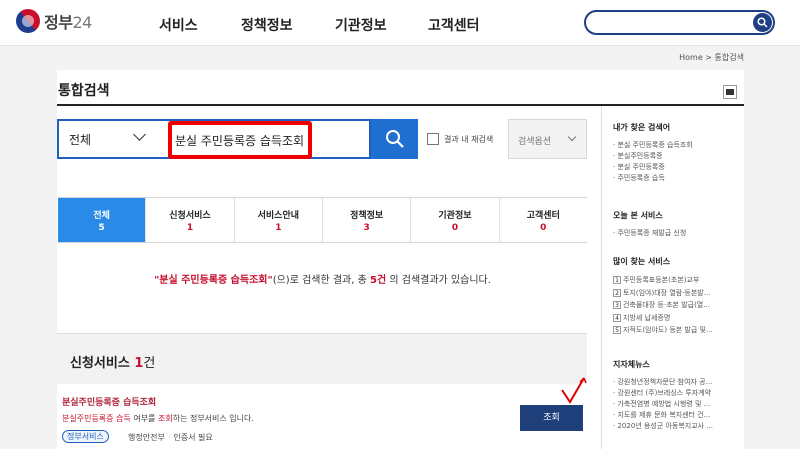 Image resolution: width=800 pixels, height=449 pixels. Describe the element at coordinates (278, 216) in the screenshot. I see `tab-label: 서비스안내` at that location.